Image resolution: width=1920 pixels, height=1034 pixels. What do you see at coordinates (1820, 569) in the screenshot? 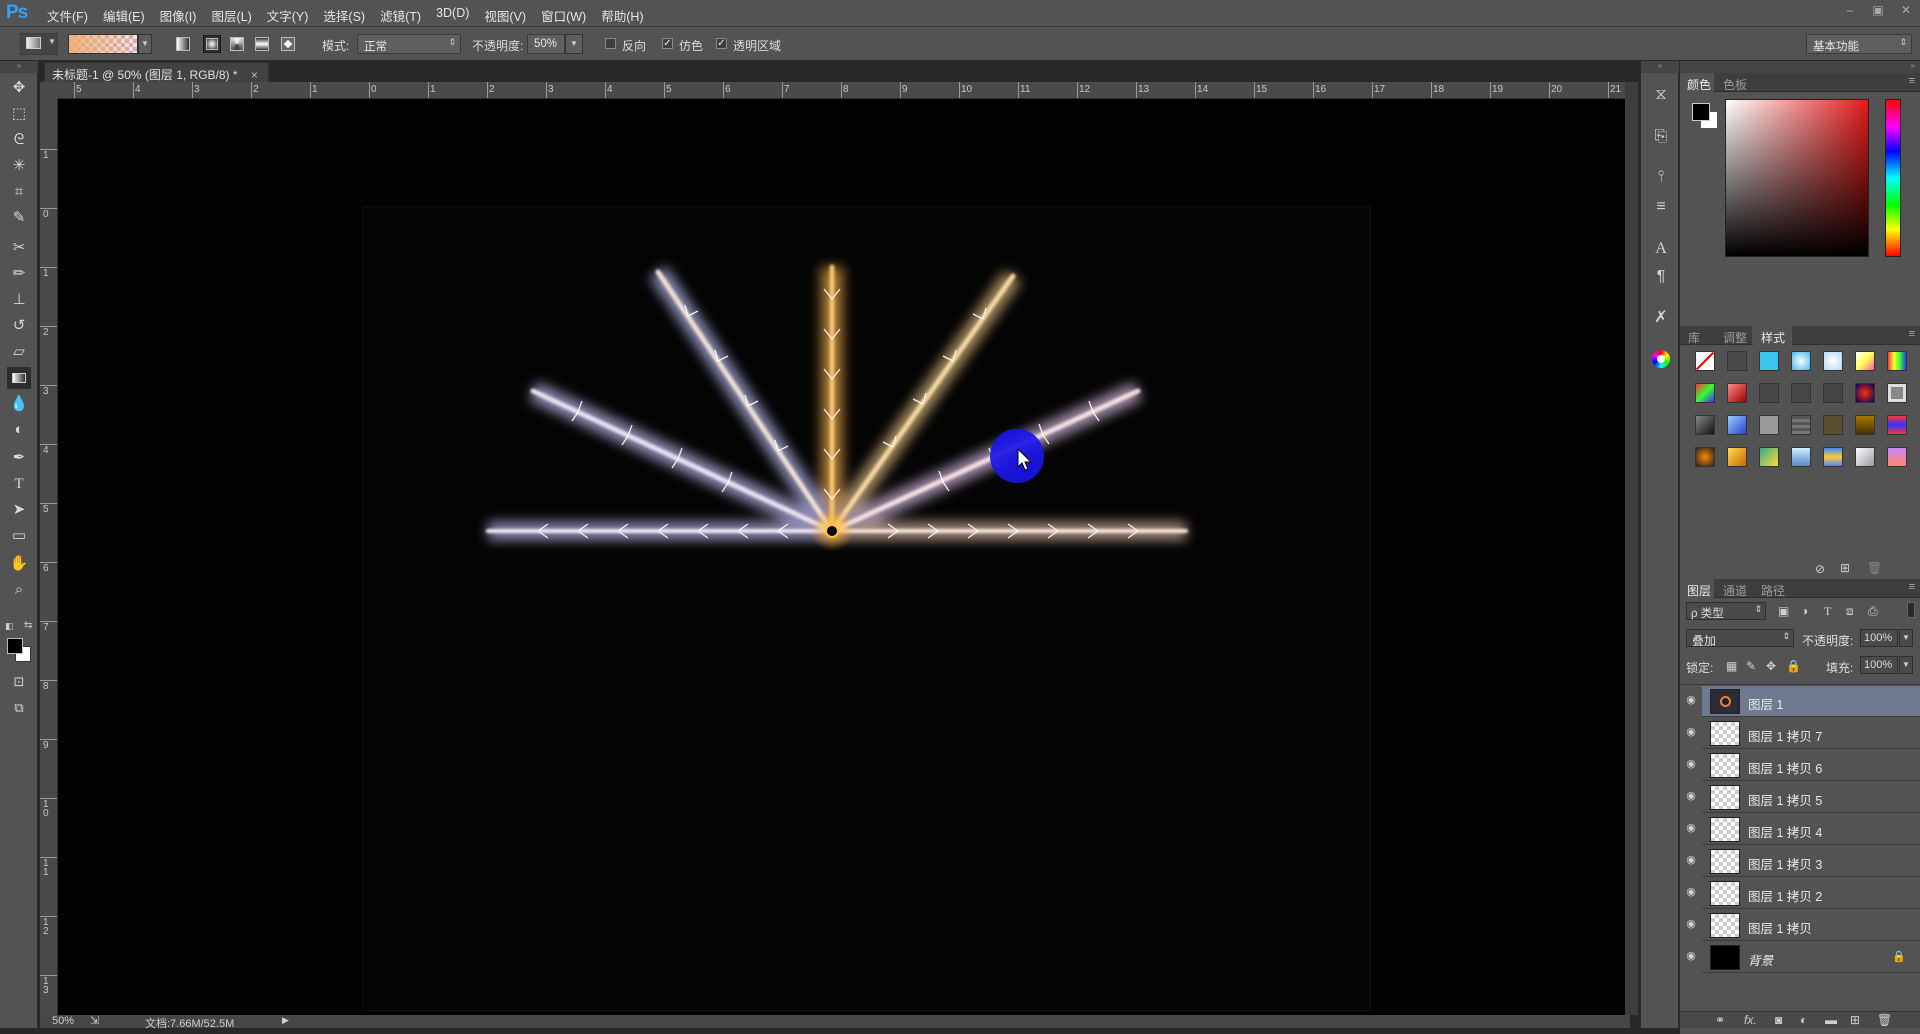
I see `clear-style-icon: ⊘` at bounding box center [1820, 569].